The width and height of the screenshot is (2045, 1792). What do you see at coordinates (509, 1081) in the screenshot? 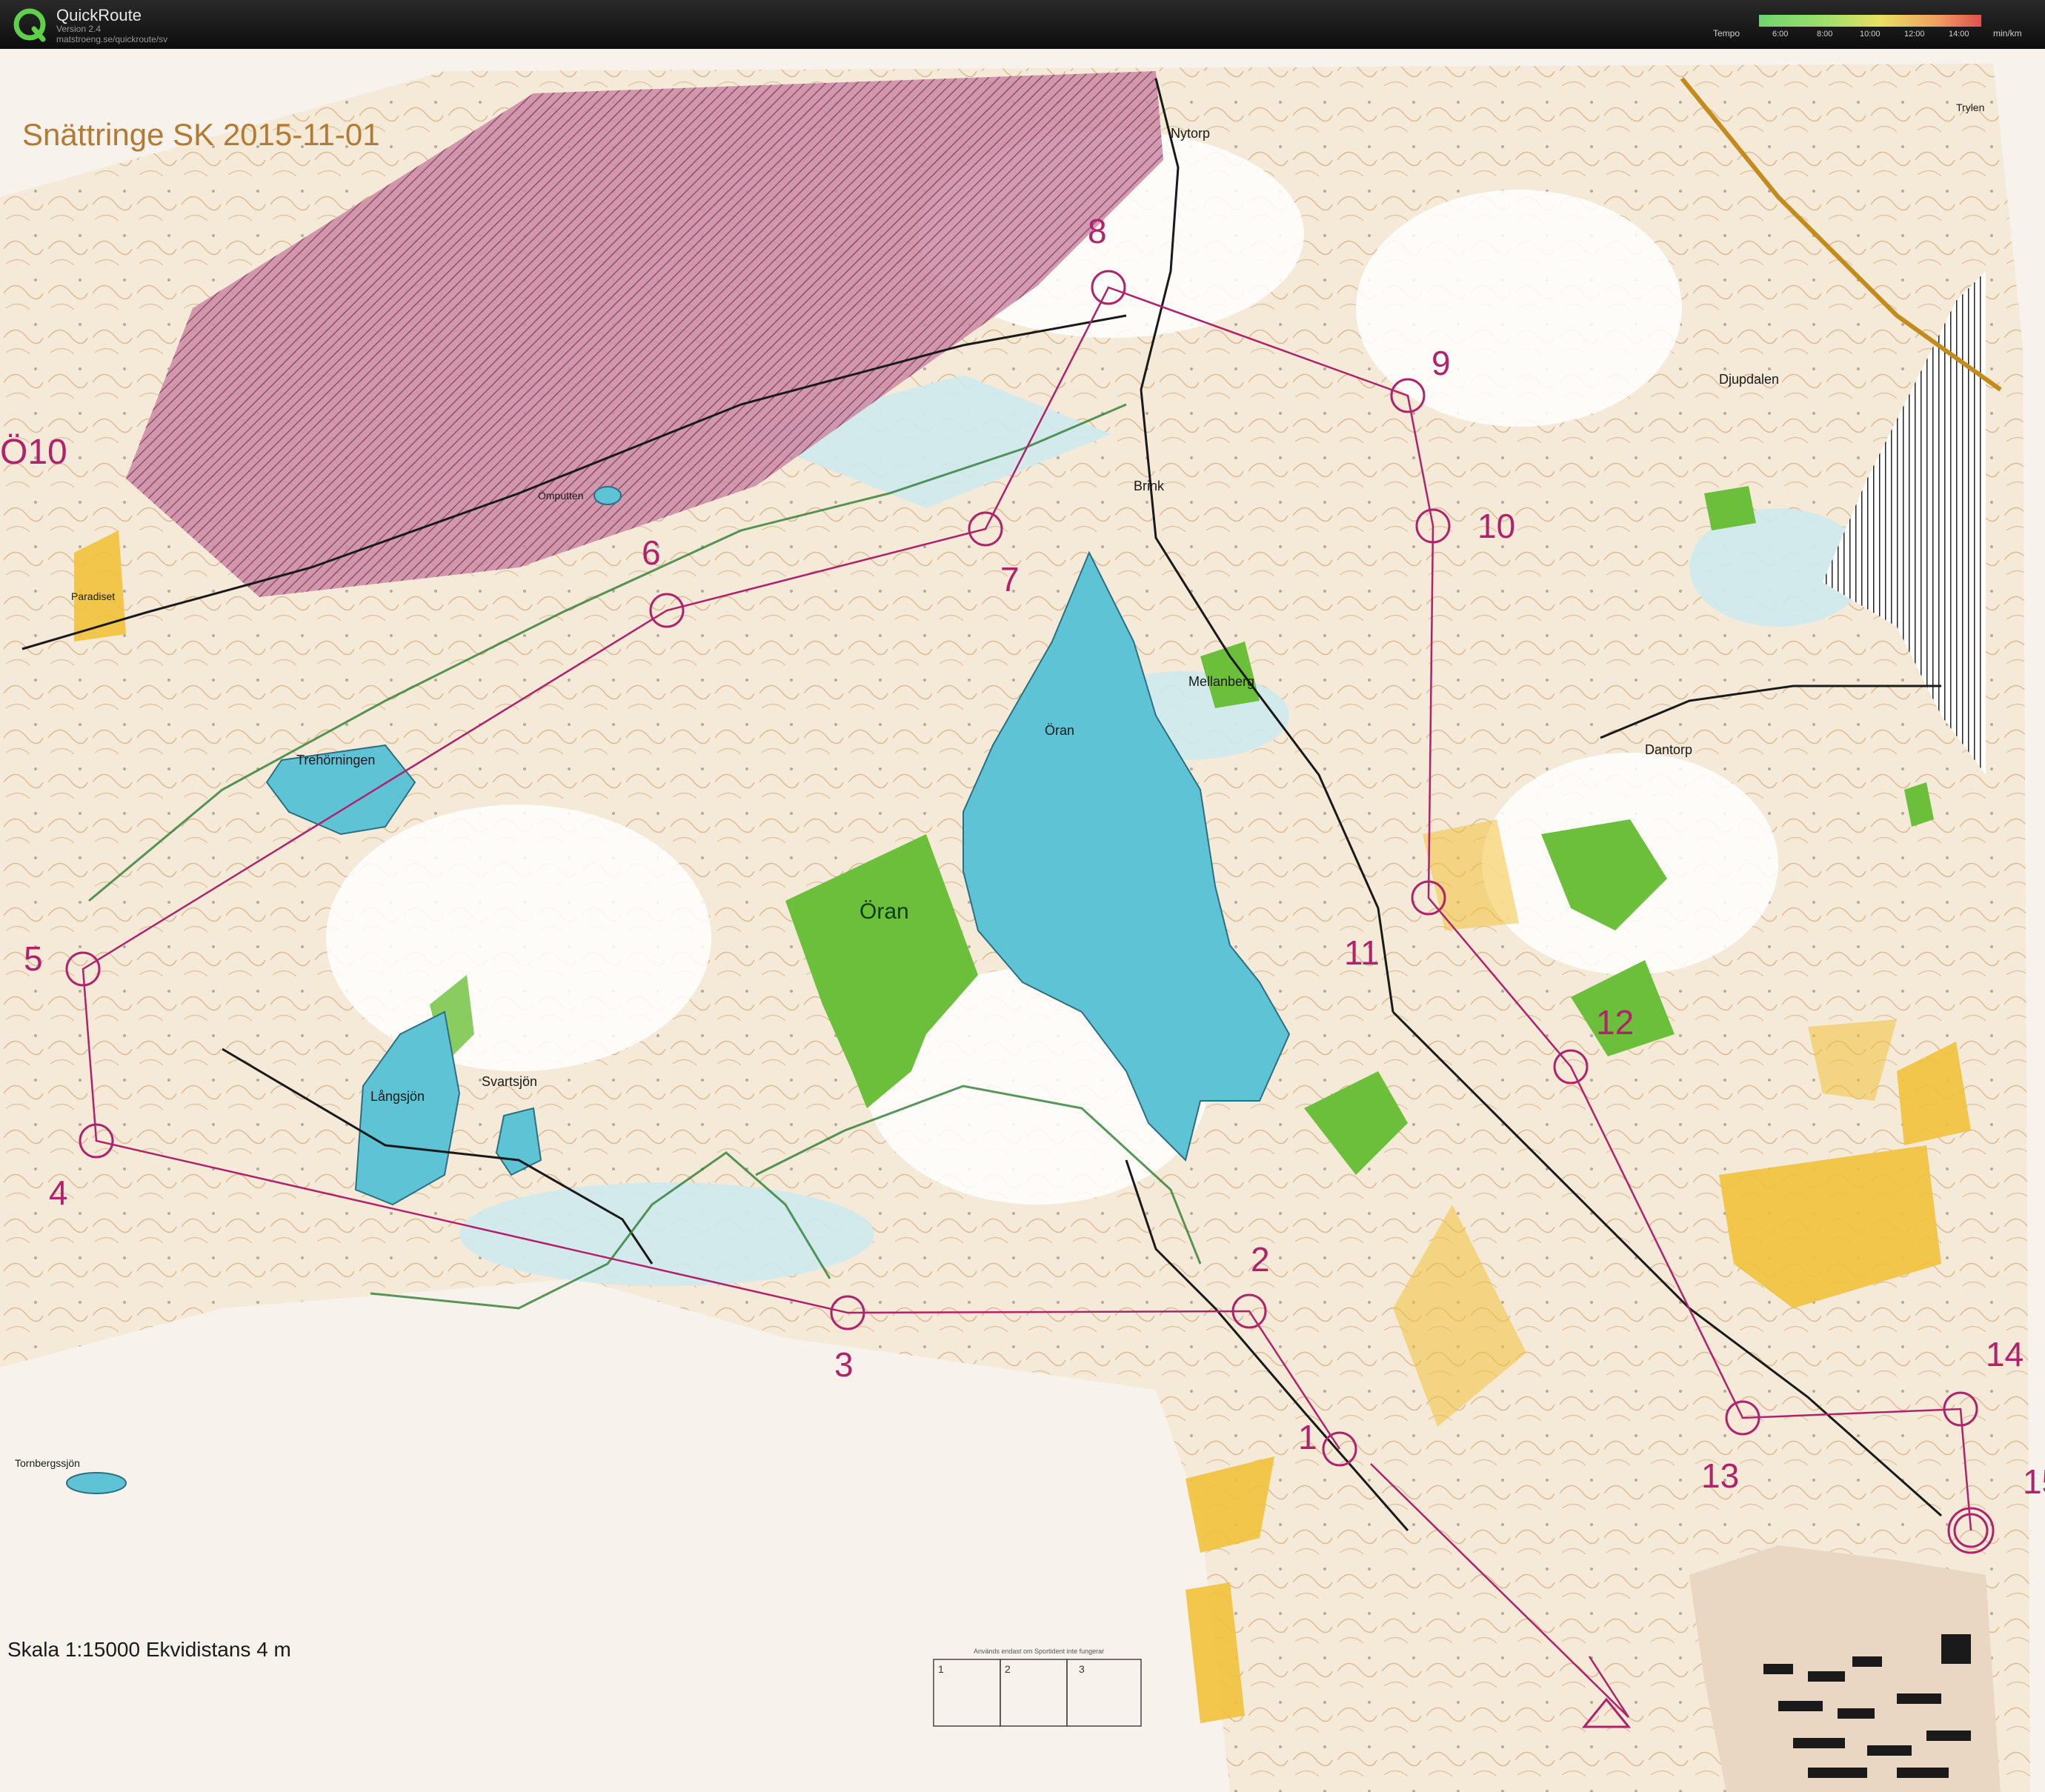
I see `place-svartsjon: Svartsjön` at bounding box center [509, 1081].